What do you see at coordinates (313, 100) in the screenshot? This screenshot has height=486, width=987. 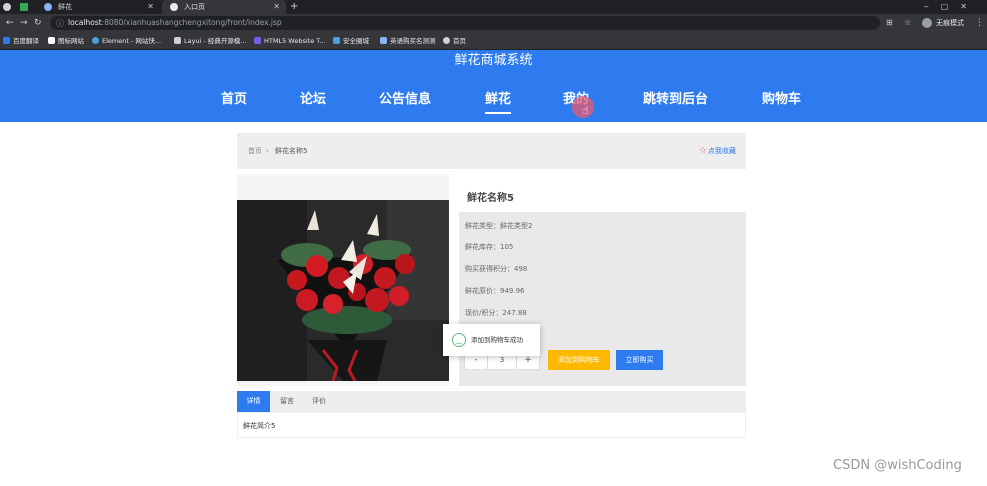 I see `nav-forum: 论坛` at bounding box center [313, 100].